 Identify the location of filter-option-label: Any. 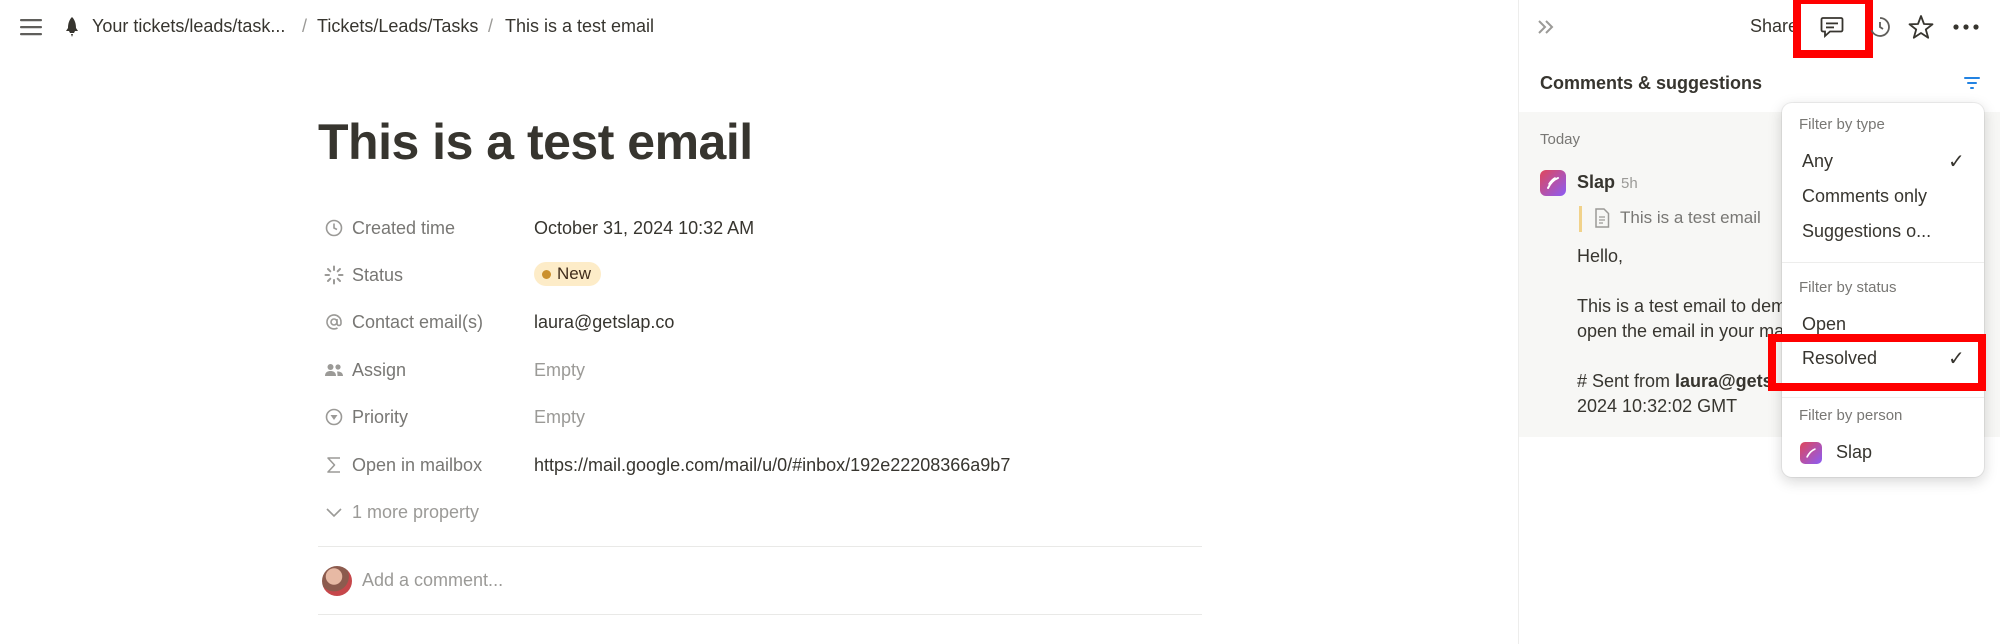
(1818, 161).